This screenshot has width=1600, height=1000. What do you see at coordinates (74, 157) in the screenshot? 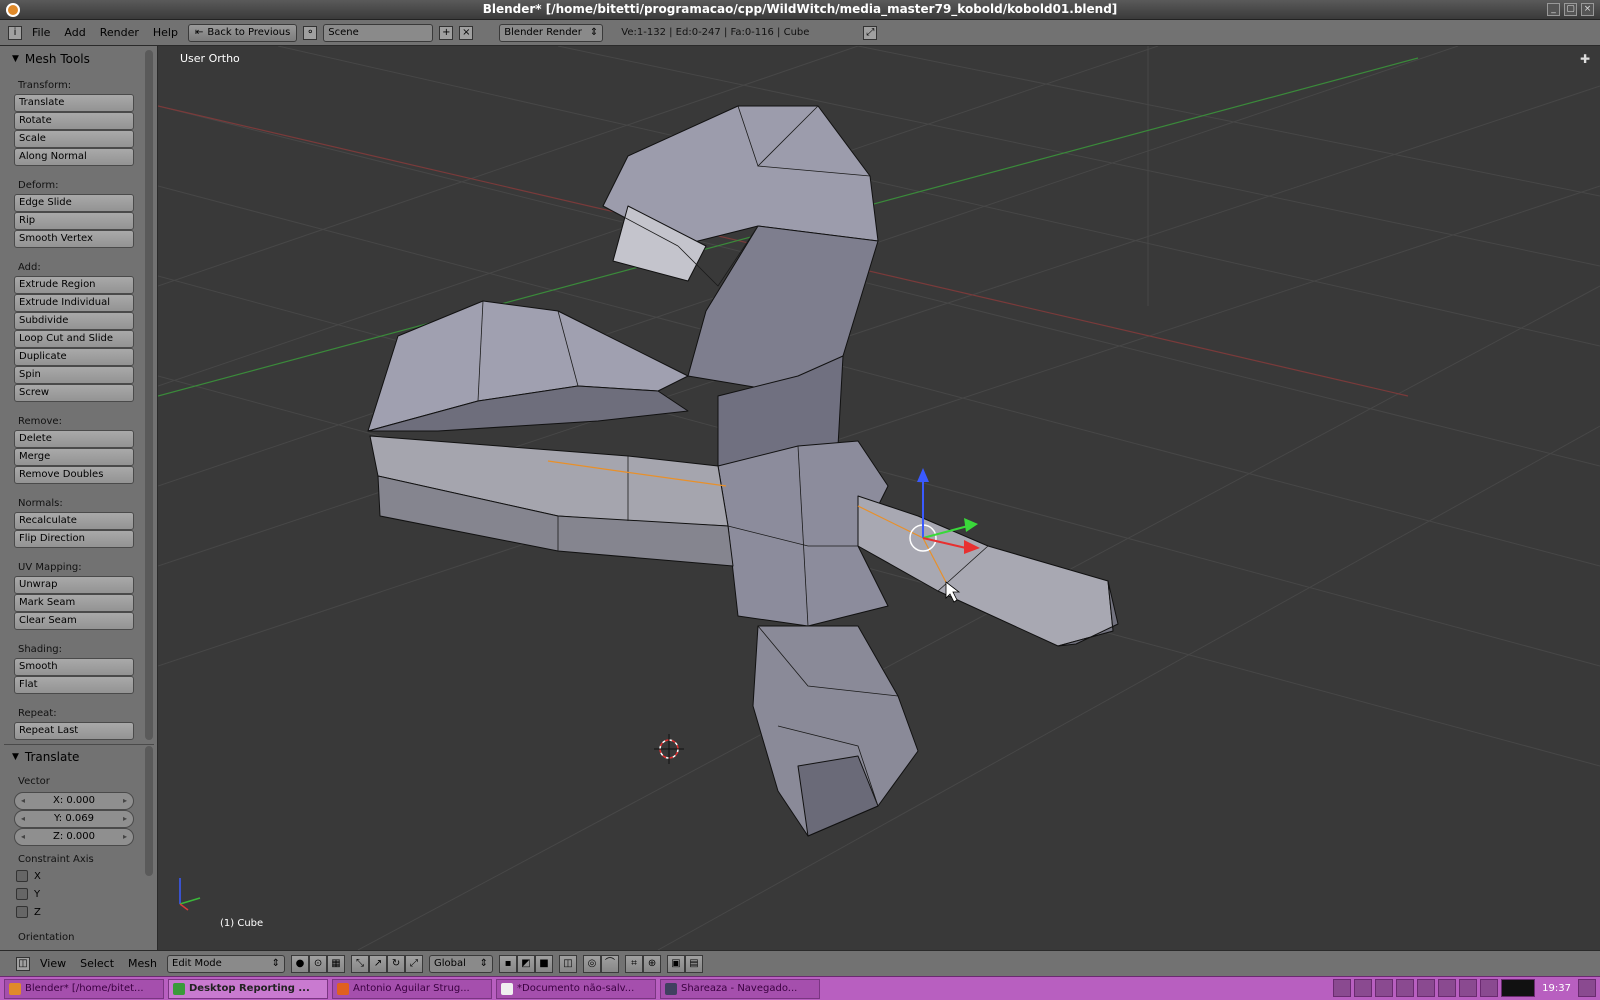
I see `along-normal-button: Along Normal` at bounding box center [74, 157].